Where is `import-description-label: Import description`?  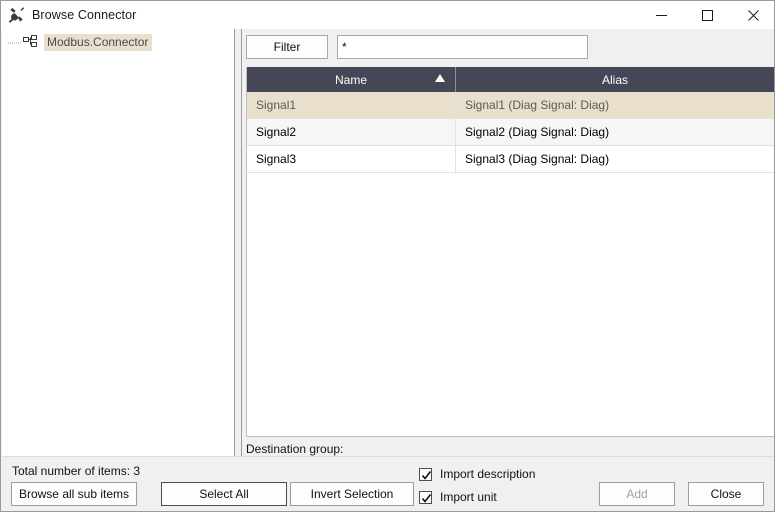 import-description-label: Import description is located at coordinates (488, 474).